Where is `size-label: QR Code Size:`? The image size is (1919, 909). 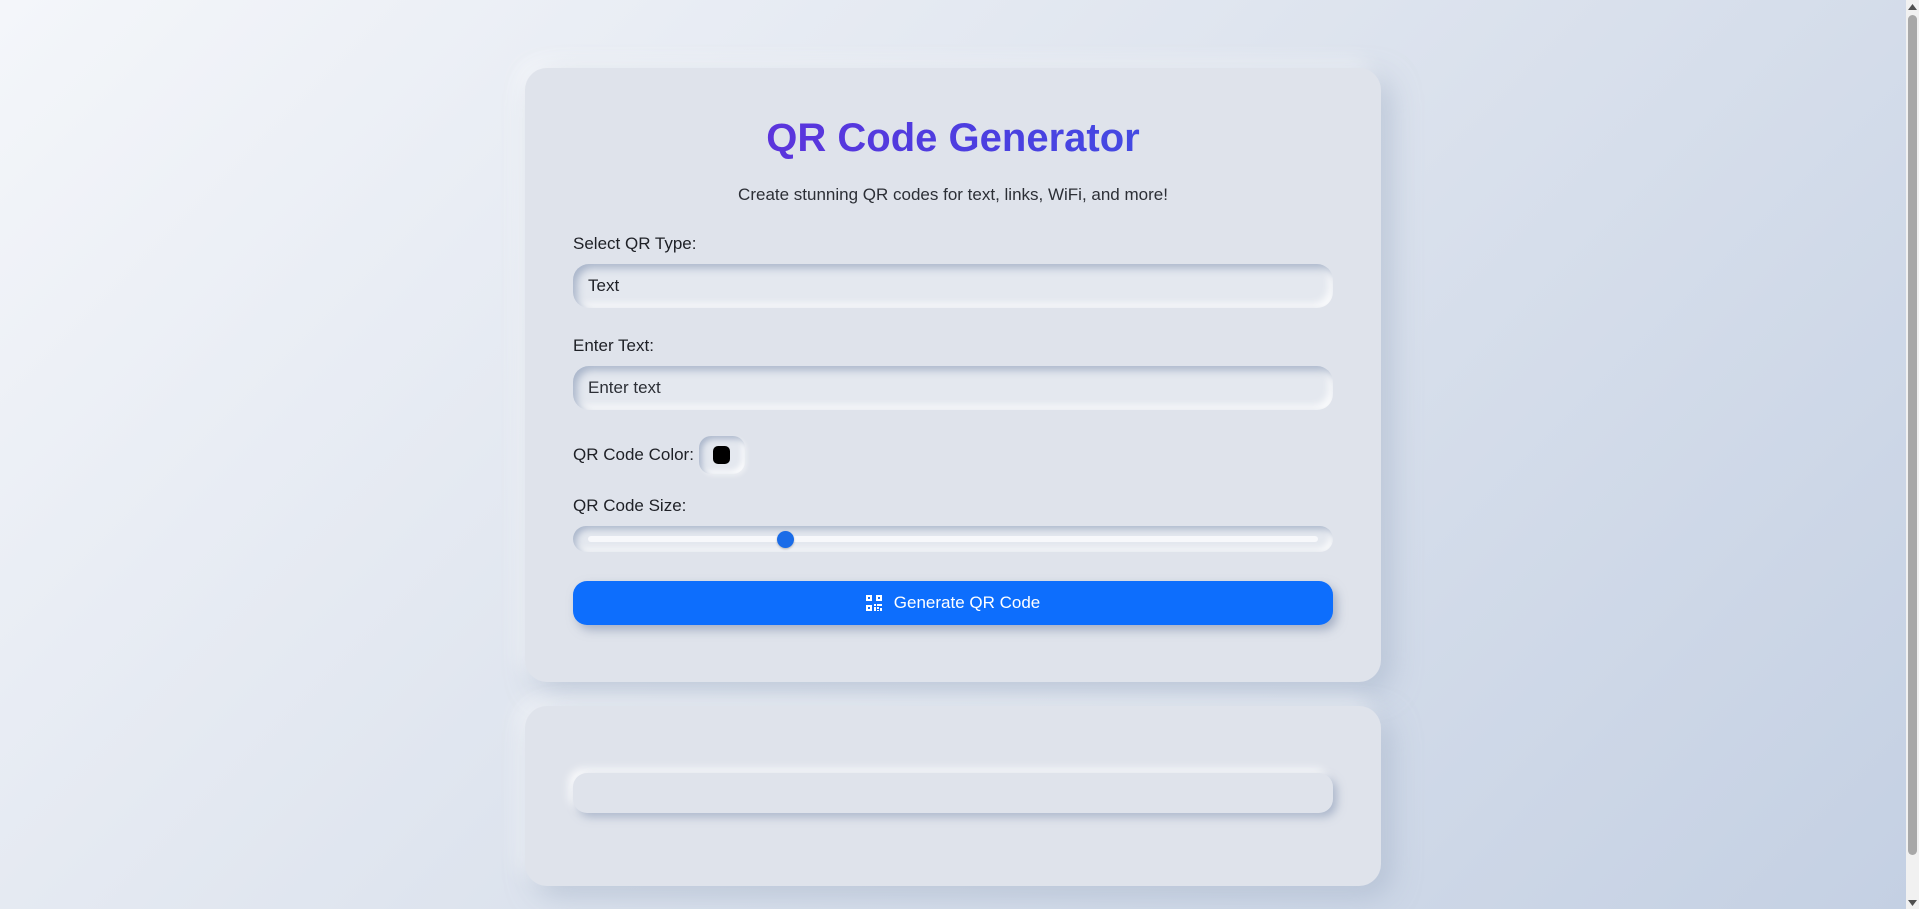
size-label: QR Code Size: is located at coordinates (630, 505).